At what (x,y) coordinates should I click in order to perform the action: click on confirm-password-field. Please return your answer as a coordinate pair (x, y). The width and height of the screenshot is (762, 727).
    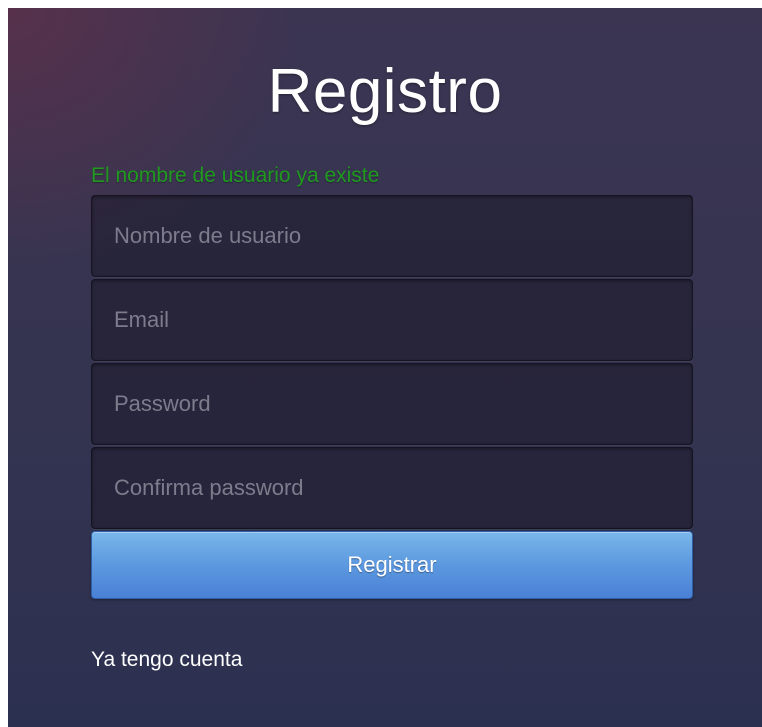
    Looking at the image, I should click on (392, 488).